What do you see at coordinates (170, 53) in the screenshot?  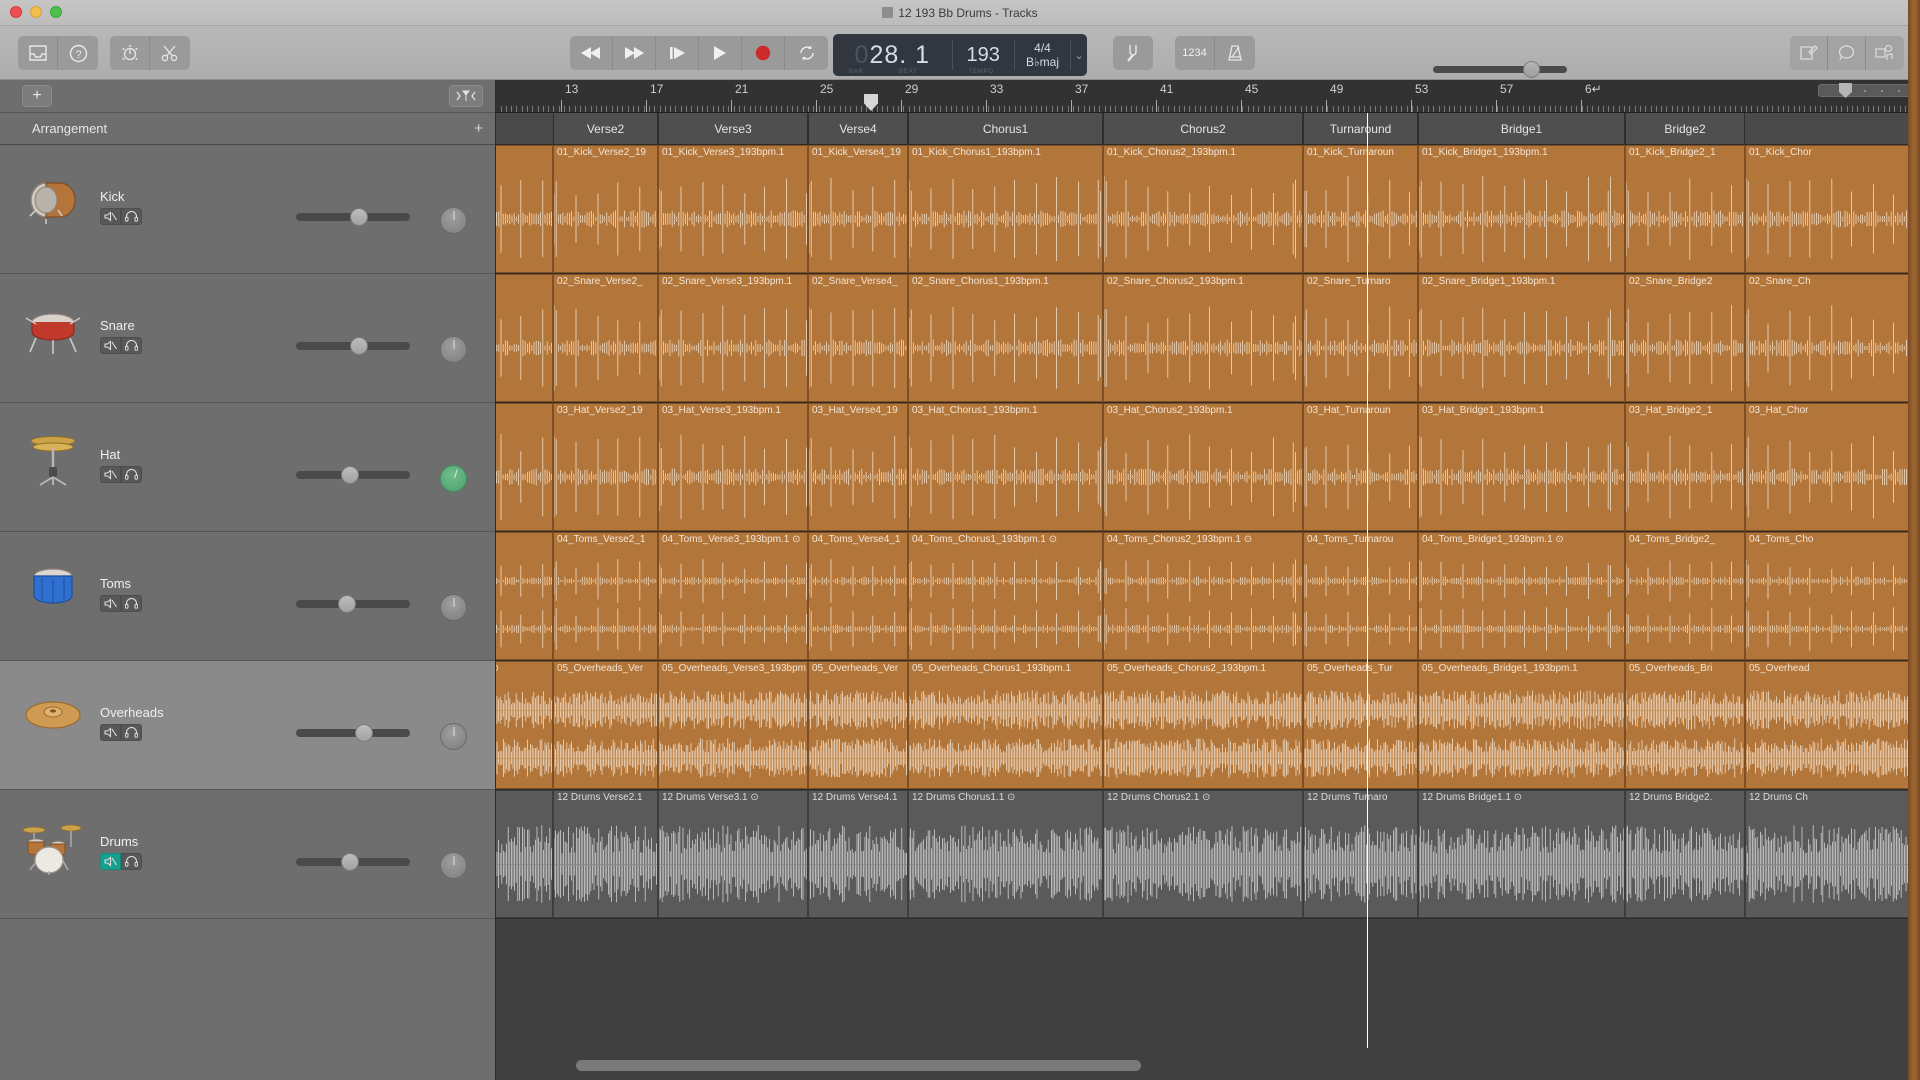 I see `scissors-editors-button` at bounding box center [170, 53].